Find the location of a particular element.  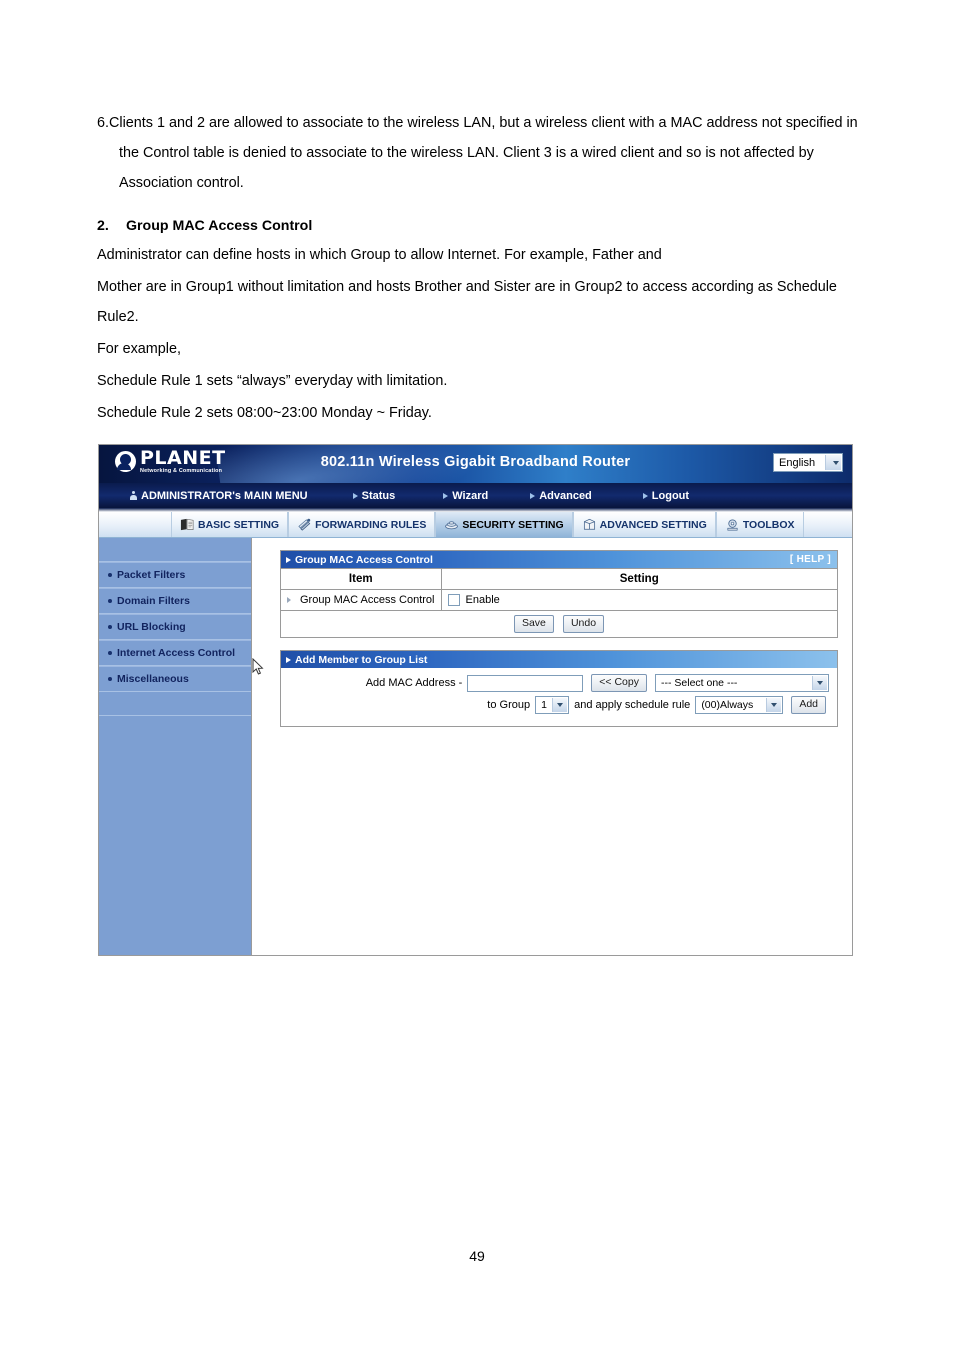

enable-checkbox is located at coordinates (453, 600).